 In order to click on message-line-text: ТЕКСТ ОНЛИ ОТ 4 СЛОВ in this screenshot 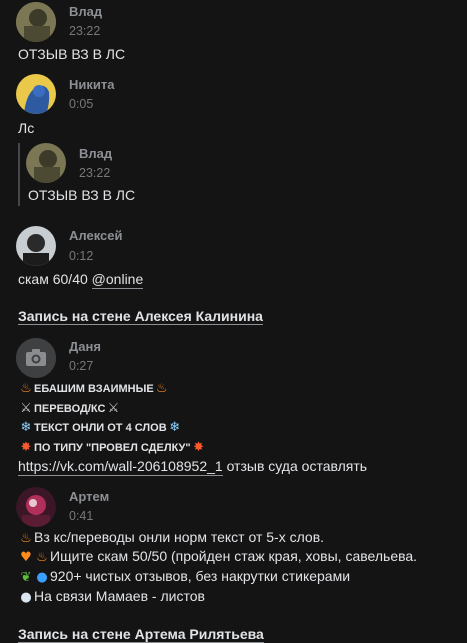, I will do `click(100, 428)`.